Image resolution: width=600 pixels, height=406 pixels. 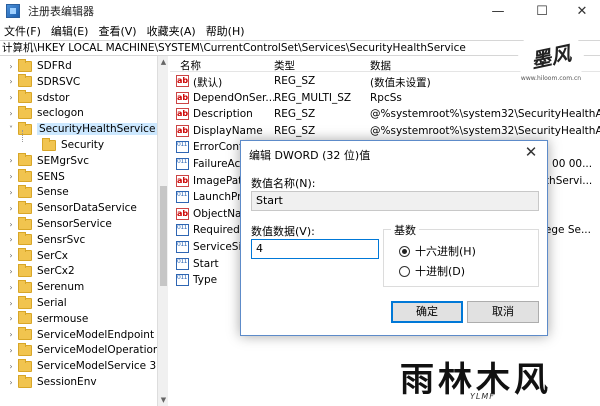 I want to click on tree-item: › ServiceModelService 3.0.0, so click(x=86, y=366).